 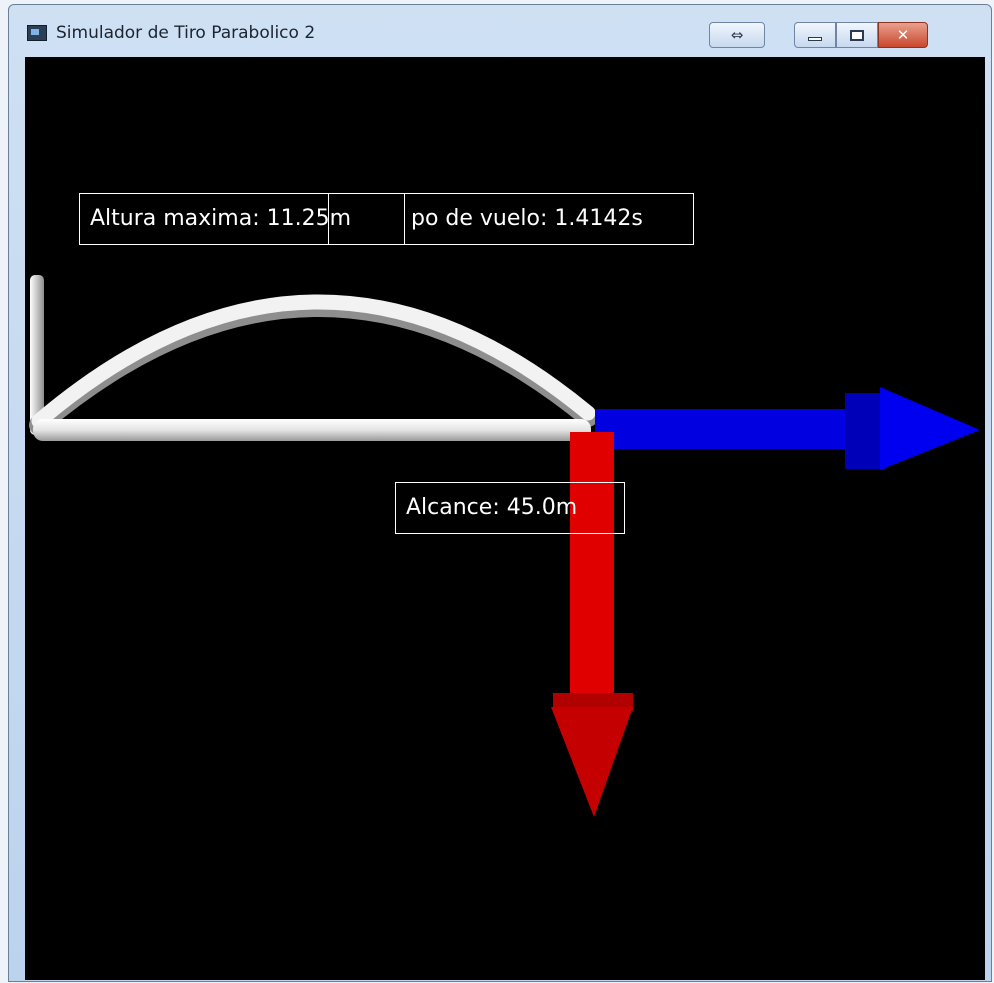 What do you see at coordinates (930, 428) in the screenshot?
I see `x-axis-arrowhead` at bounding box center [930, 428].